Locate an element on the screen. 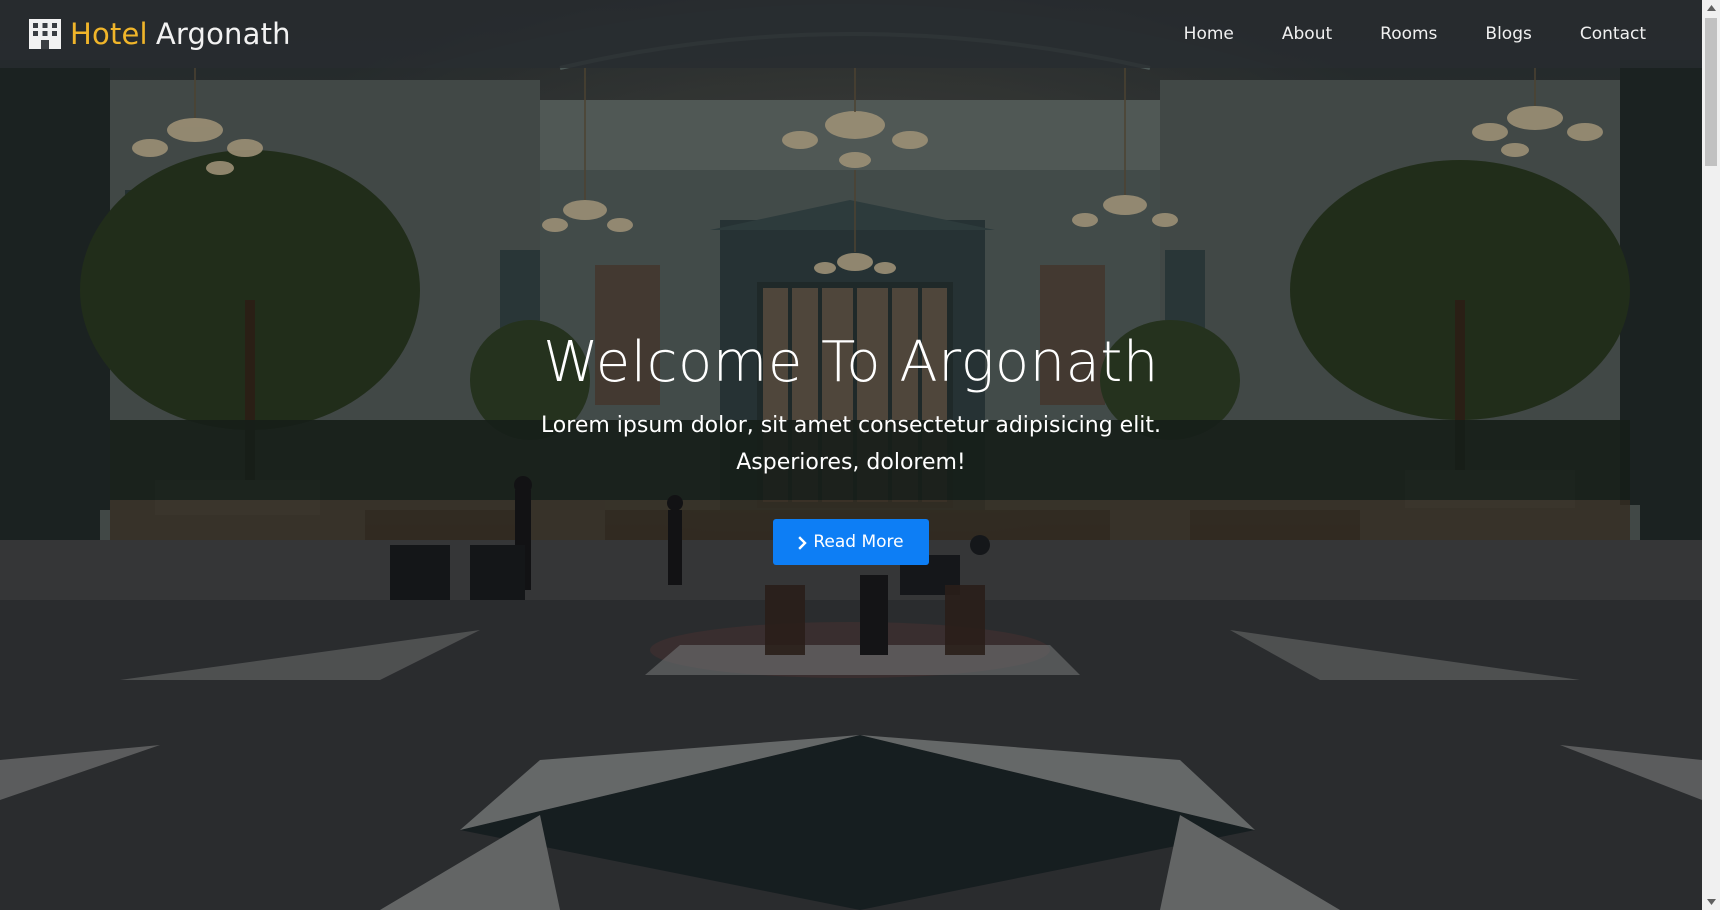  brand-logo-link: Hotel Argonath is located at coordinates (159, 34).